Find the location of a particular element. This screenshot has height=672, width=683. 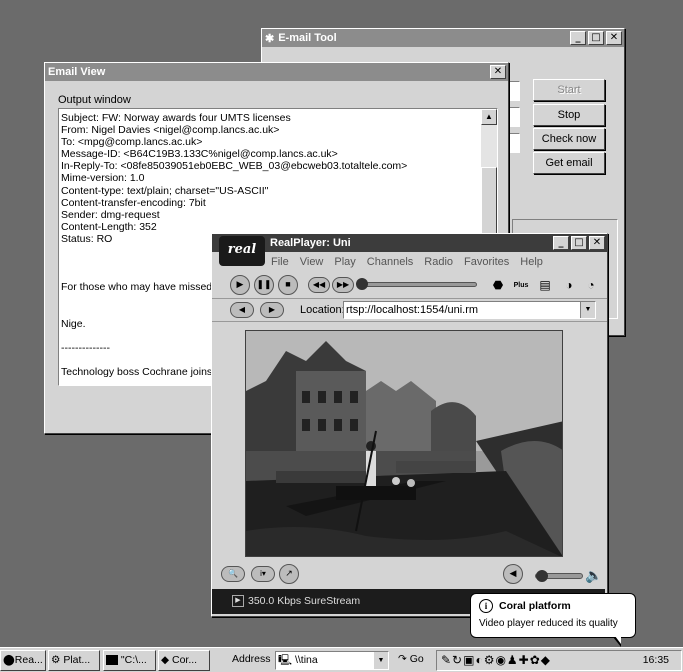

email-line: Content-transfer-encoding: 7bit is located at coordinates (133, 202).